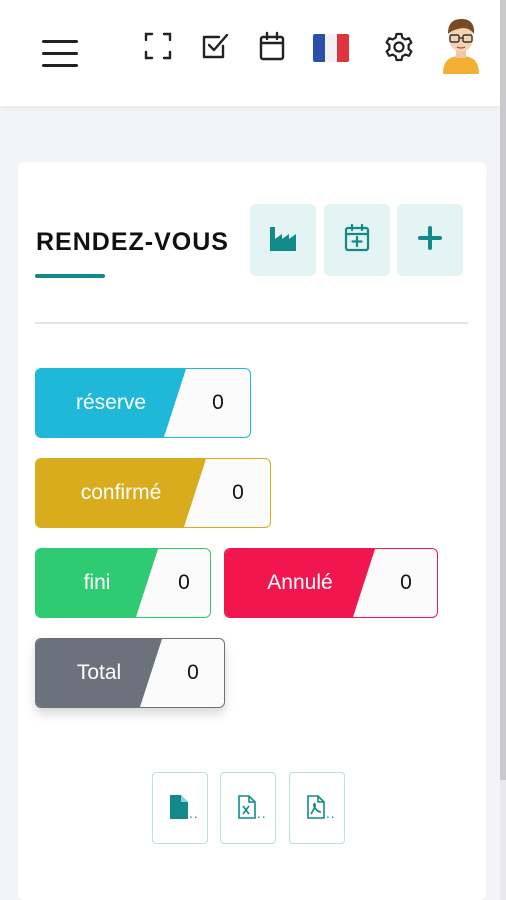 The height and width of the screenshot is (900, 506). I want to click on calendar-add-icon, so click(357, 240).